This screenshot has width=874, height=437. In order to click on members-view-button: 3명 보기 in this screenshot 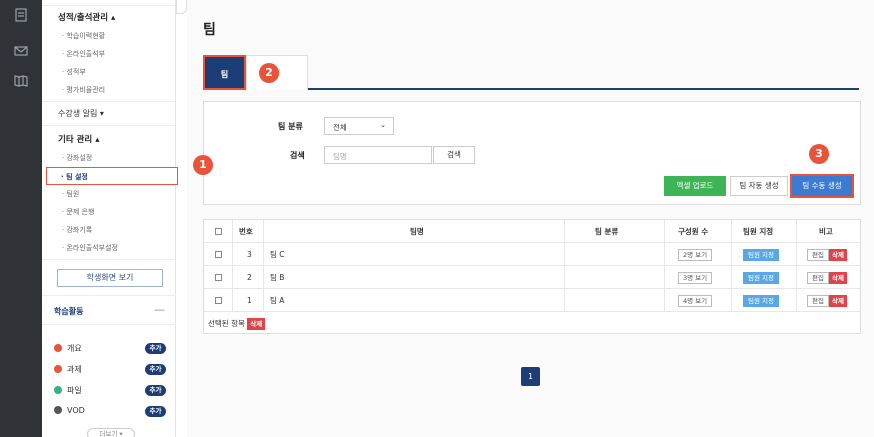, I will do `click(695, 277)`.